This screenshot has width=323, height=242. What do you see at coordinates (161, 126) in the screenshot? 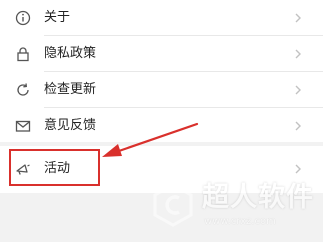
I see `settings-item-feedback: 意见反馈` at bounding box center [161, 126].